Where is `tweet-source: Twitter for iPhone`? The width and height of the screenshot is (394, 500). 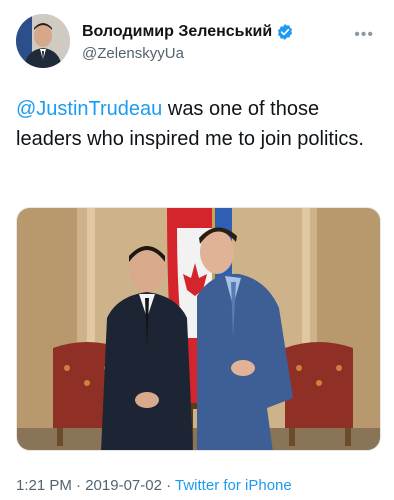
tweet-source: Twitter for iPhone is located at coordinates (233, 485).